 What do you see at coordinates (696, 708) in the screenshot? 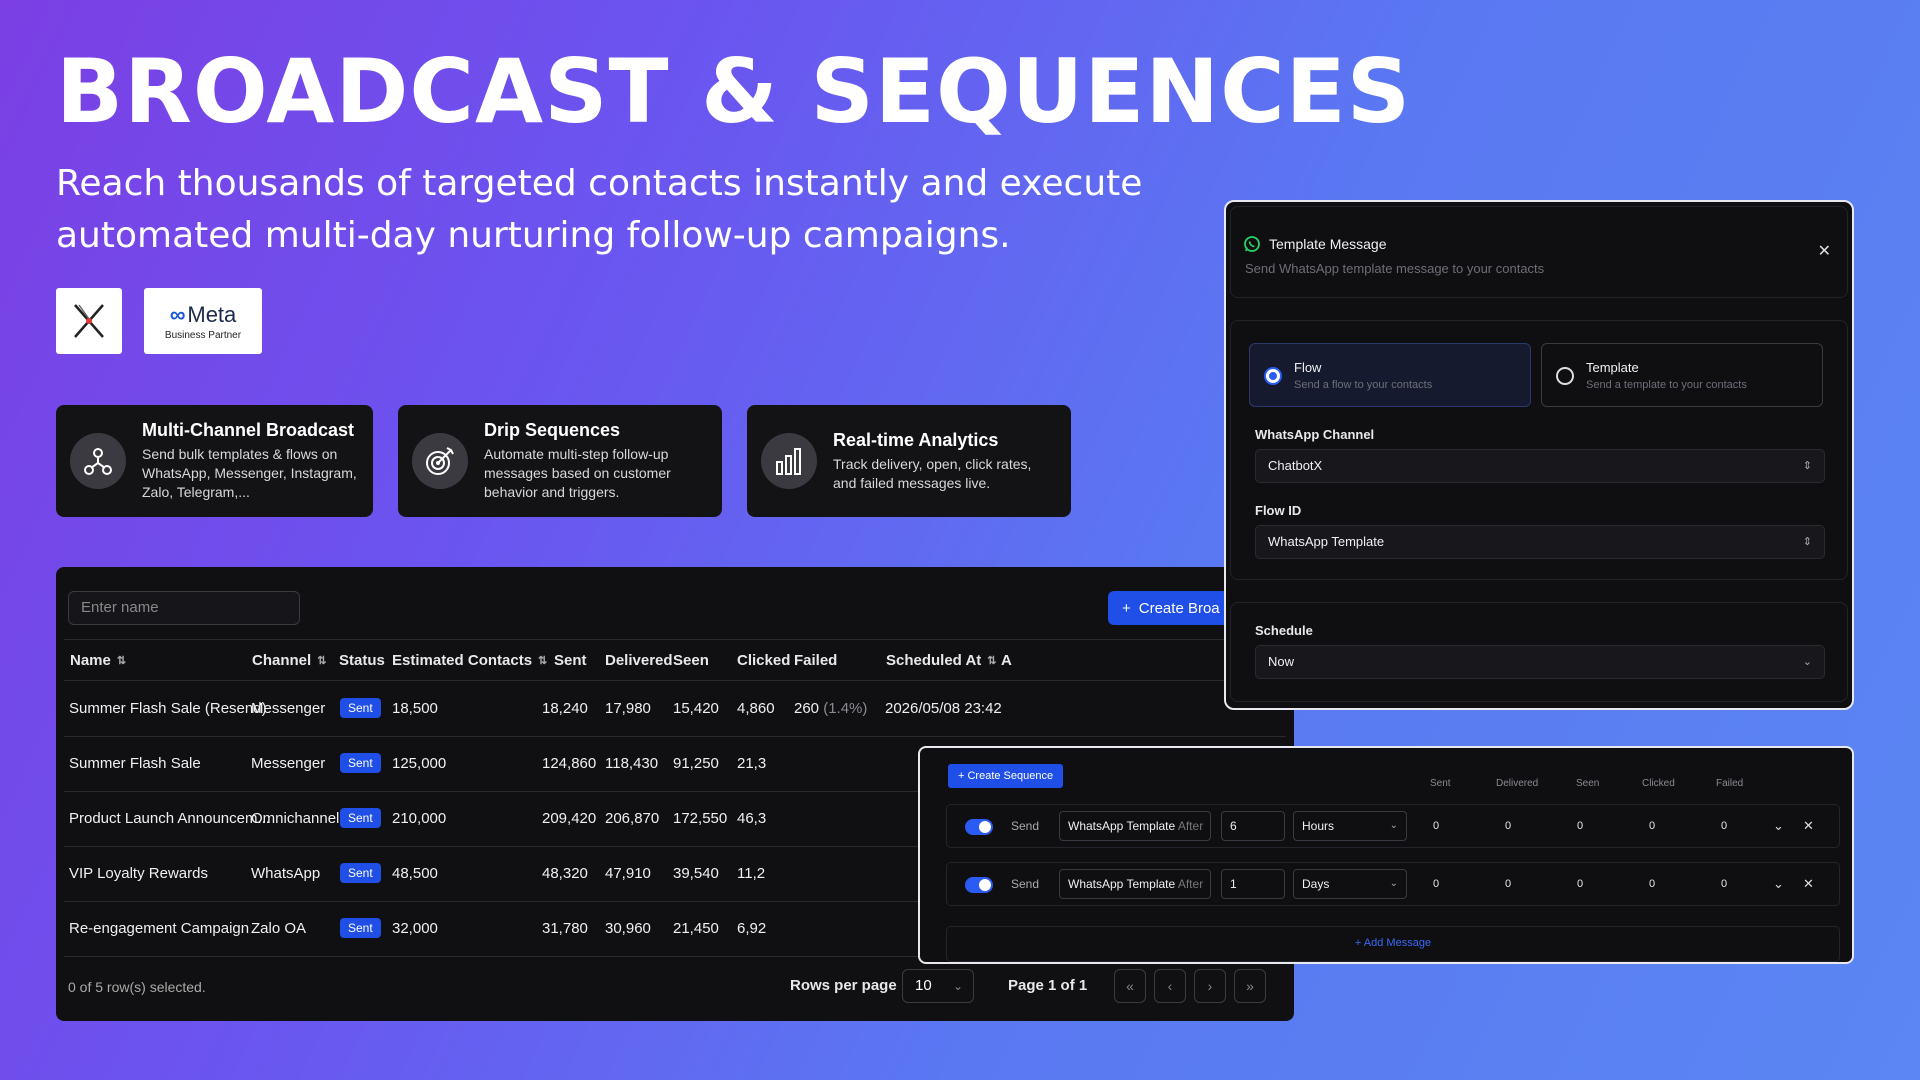
I see `row-seen: 15,420` at bounding box center [696, 708].